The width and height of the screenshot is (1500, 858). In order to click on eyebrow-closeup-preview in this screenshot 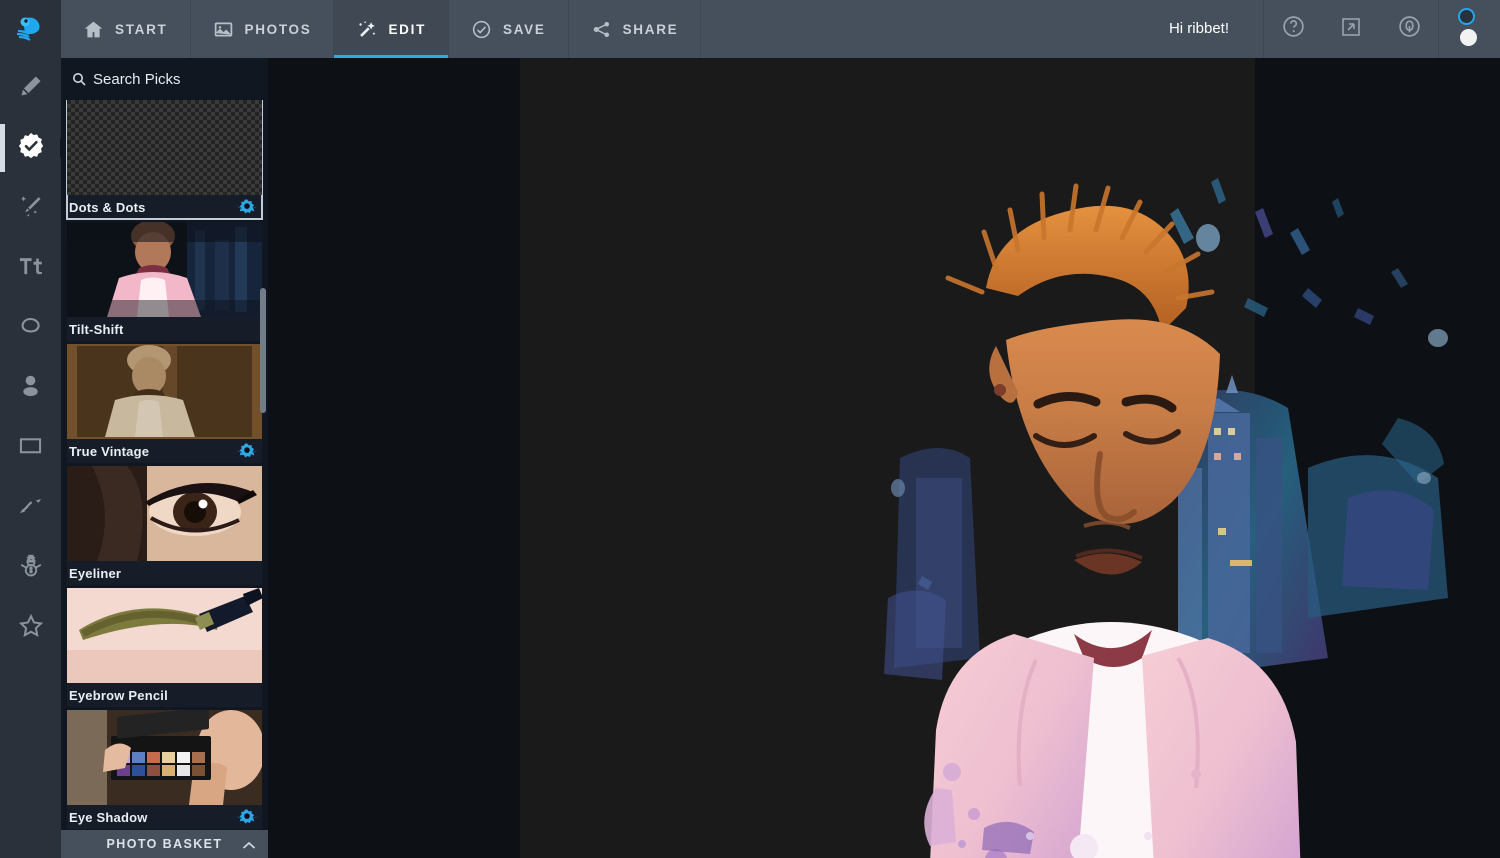, I will do `click(164, 635)`.